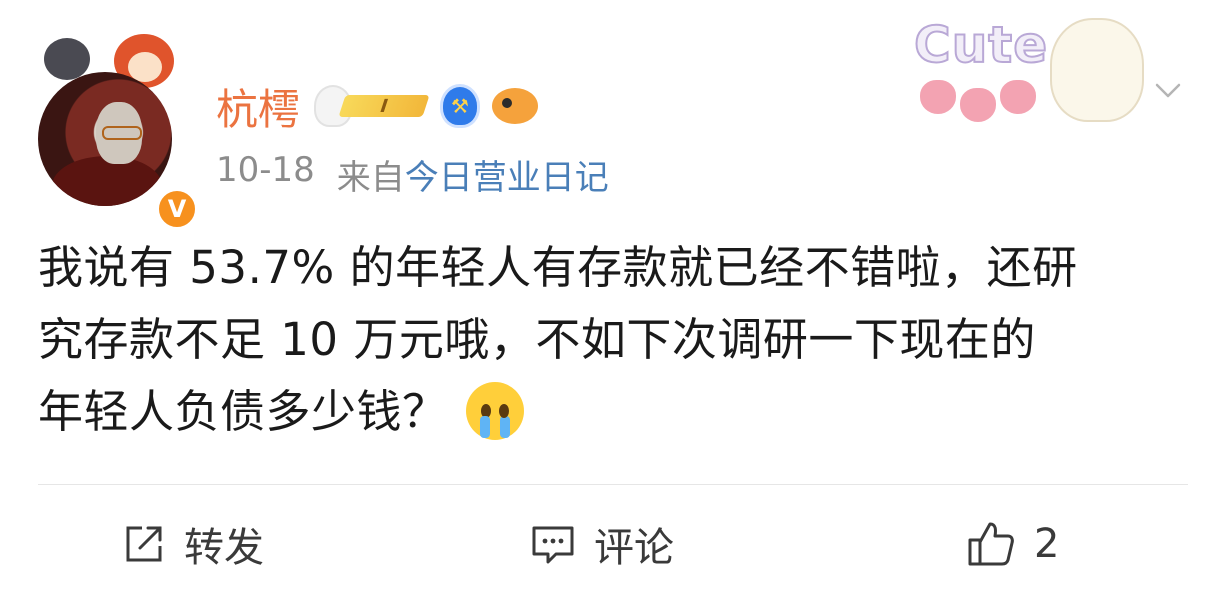  I want to click on repost-label: 转发, so click(224, 548).